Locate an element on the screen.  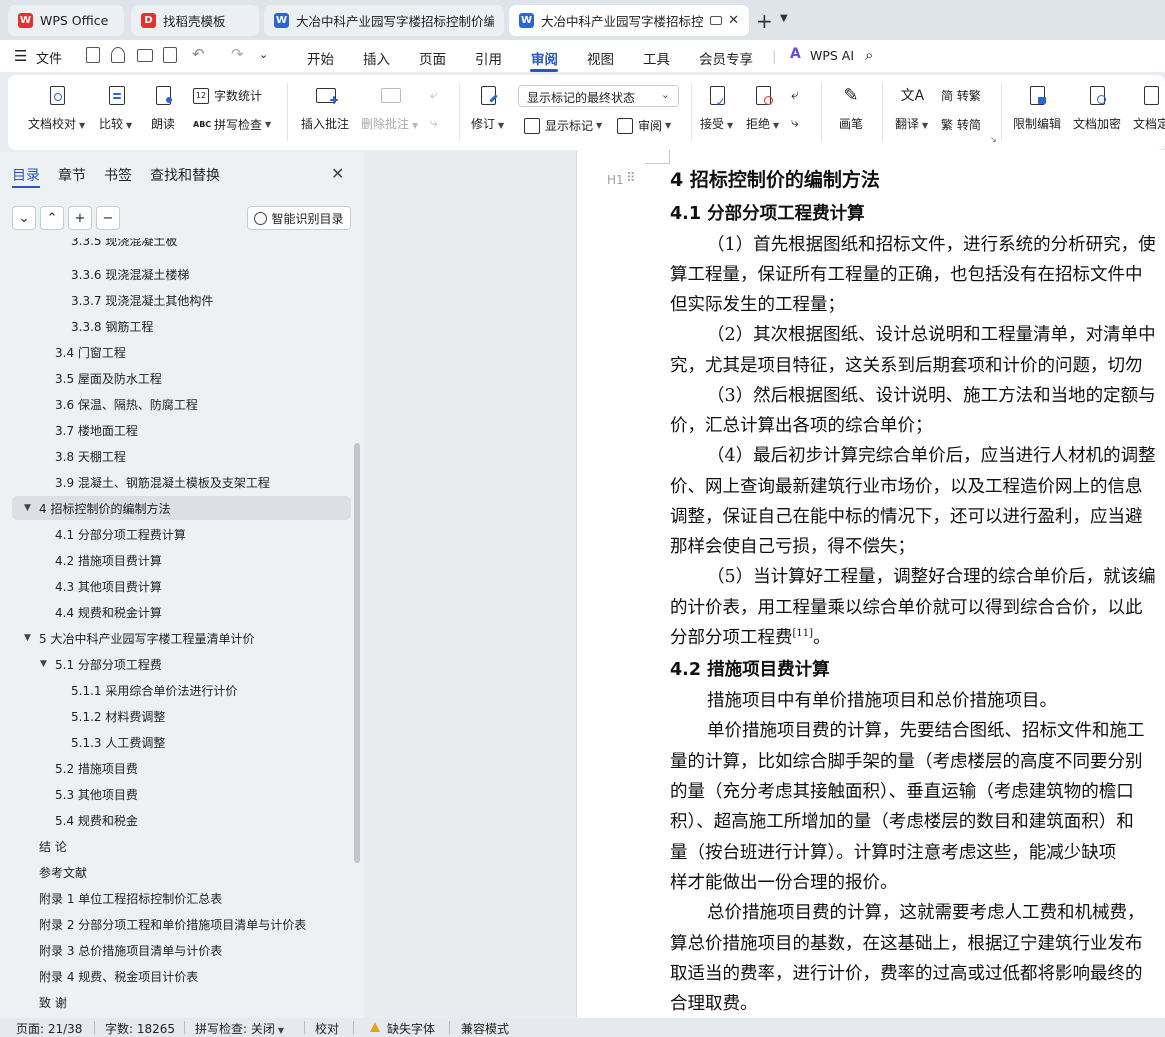
add-heading-button: + is located at coordinates (80, 218).